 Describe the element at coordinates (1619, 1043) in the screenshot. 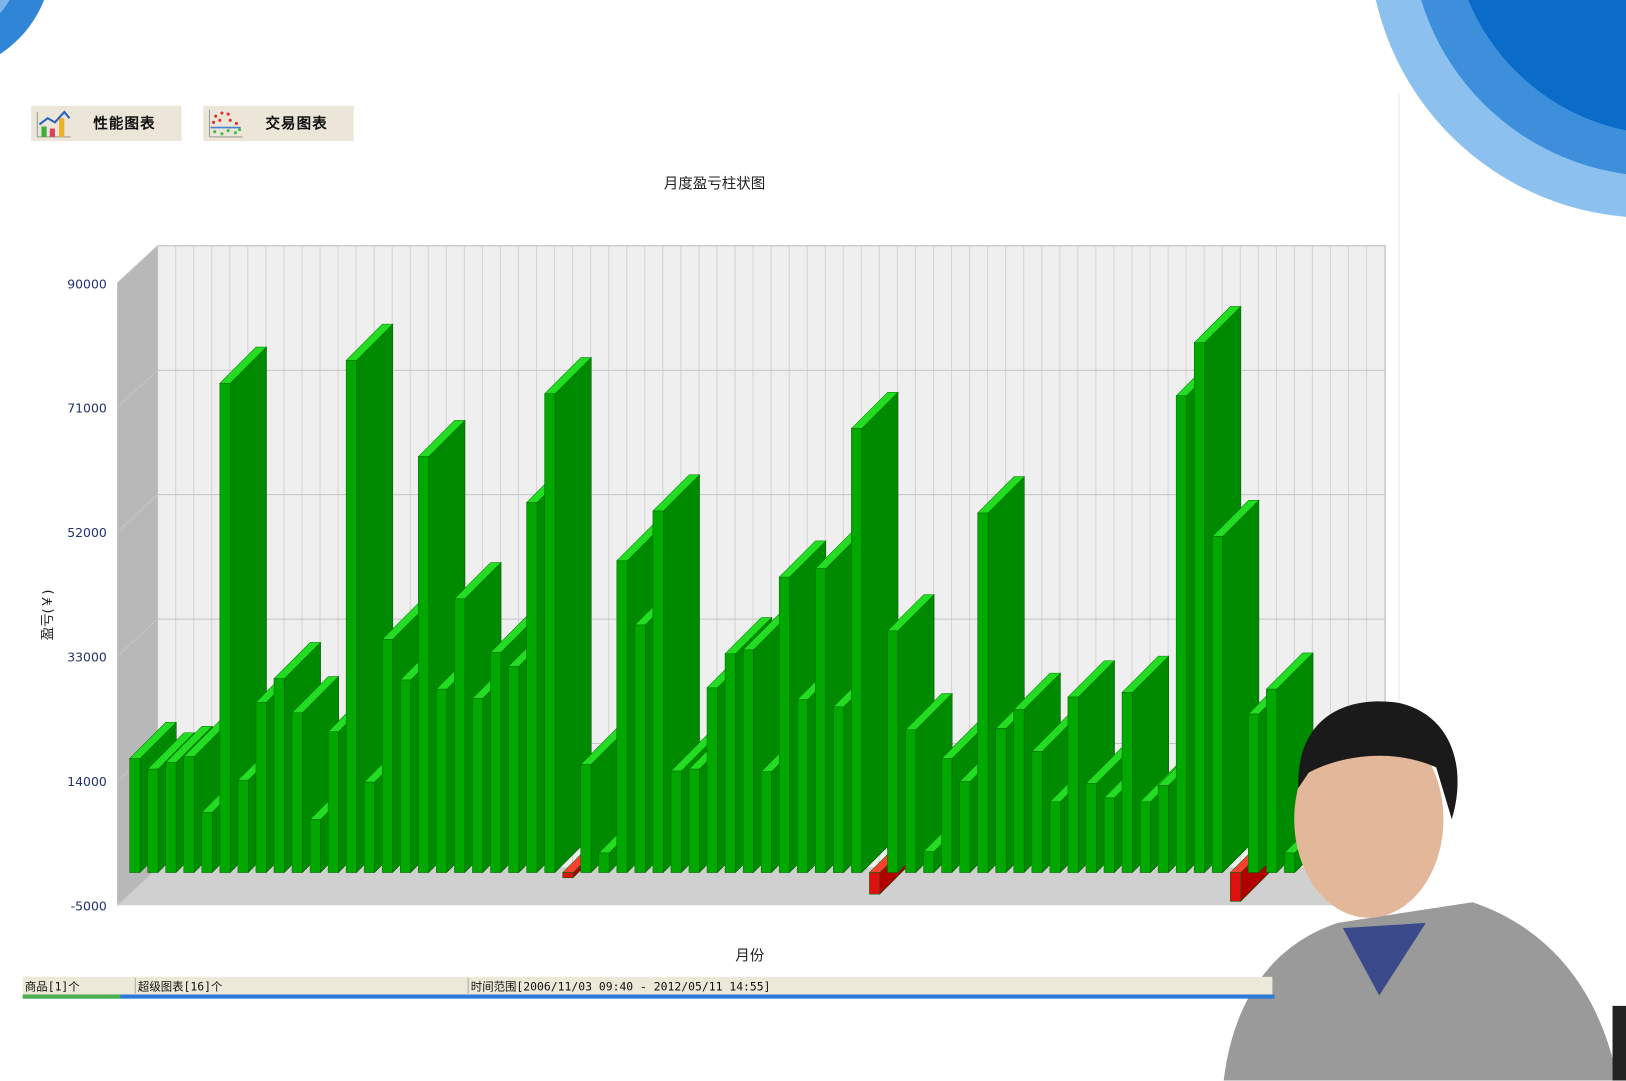

I see `chair` at that location.